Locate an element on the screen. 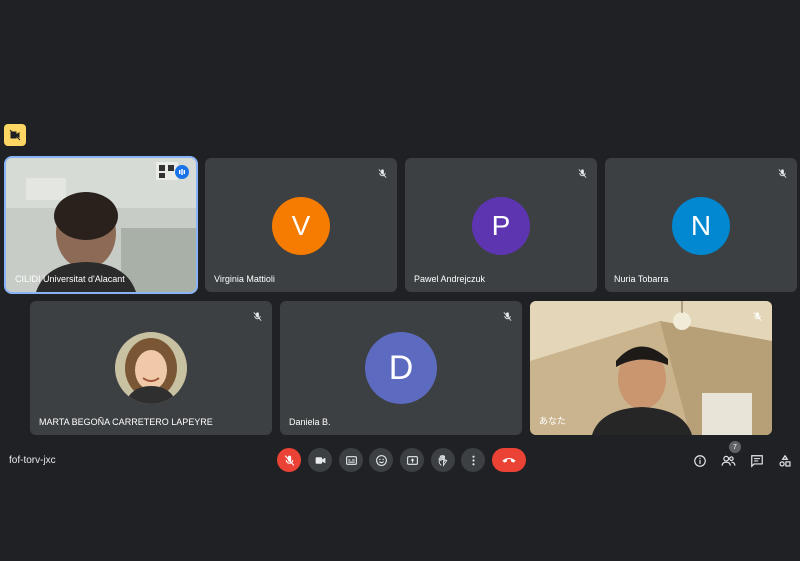 This screenshot has height=561, width=800. participant-tile-pawel: P Pawel Andrejczuk is located at coordinates (501, 225).